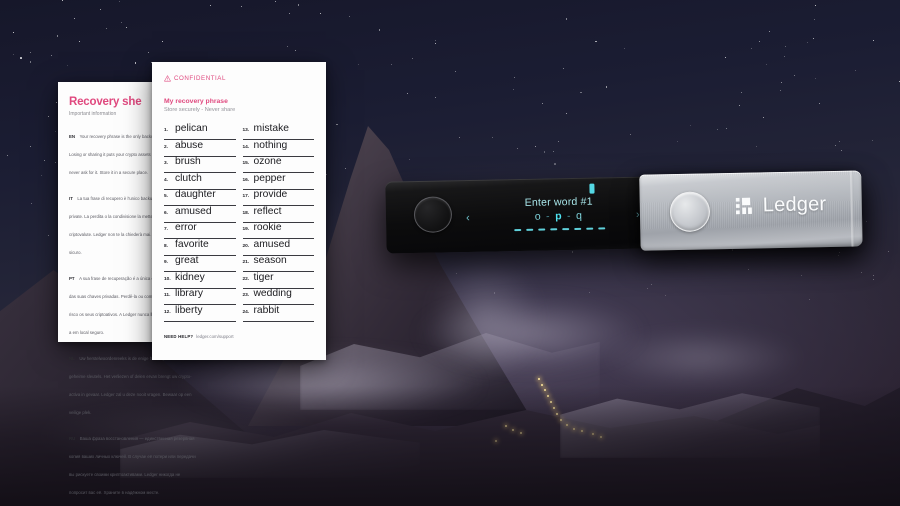 The image size is (900, 506). I want to click on word-text: mistake, so click(271, 128).